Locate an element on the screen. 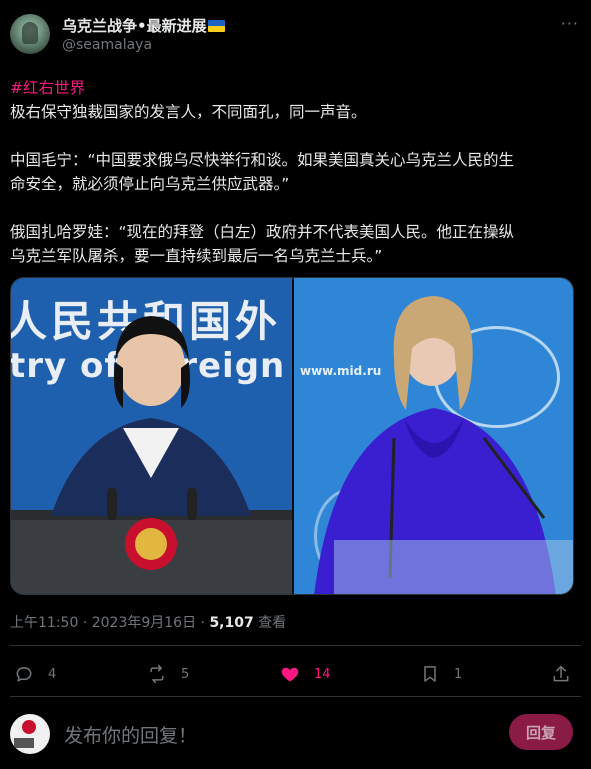 This screenshot has width=591, height=769. share-button is located at coordinates (568, 674).